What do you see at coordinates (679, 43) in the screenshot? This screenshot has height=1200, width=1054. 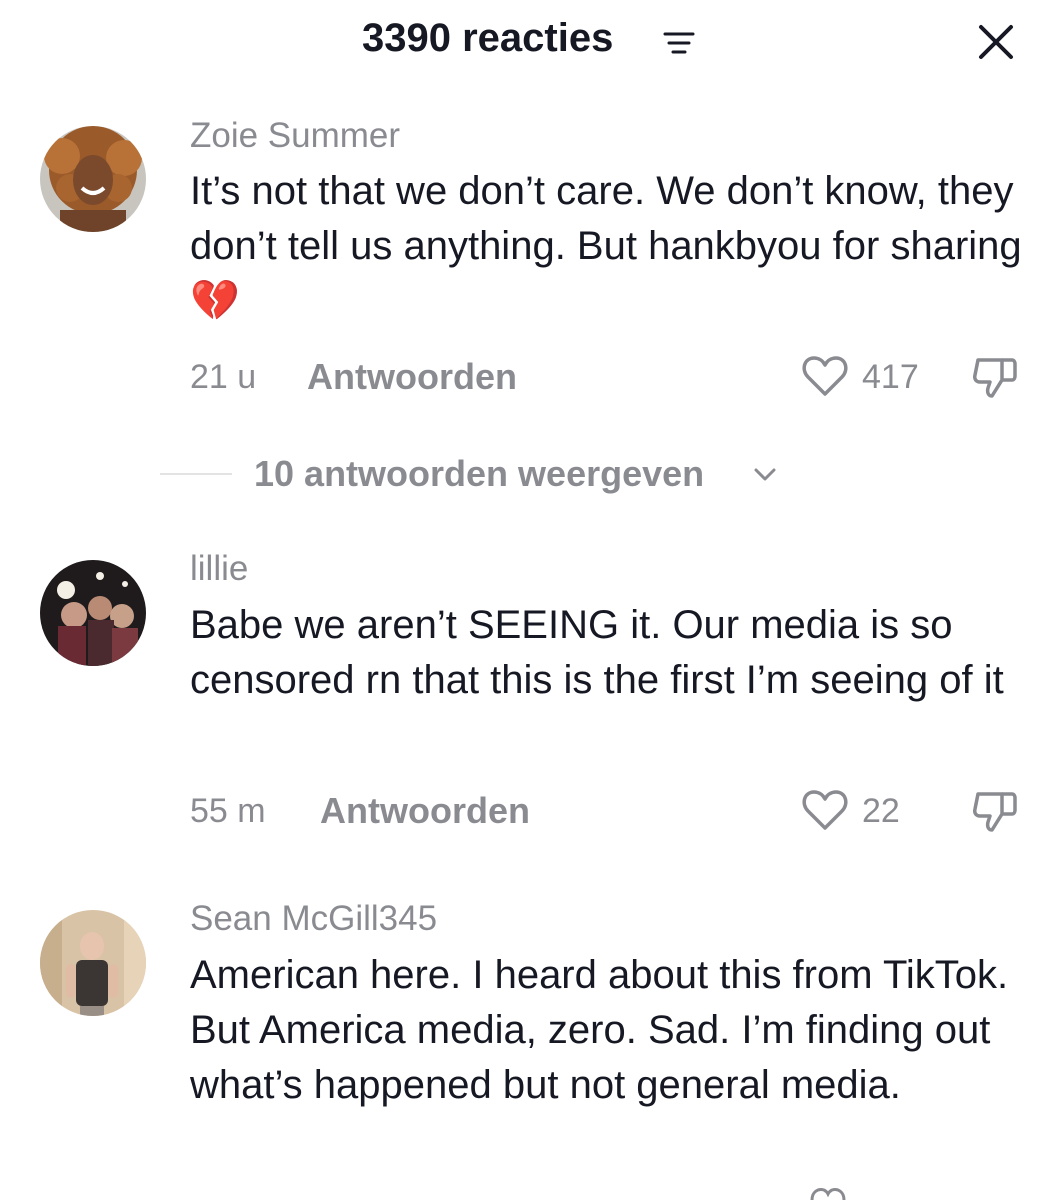 I see `filter-sort-icon` at bounding box center [679, 43].